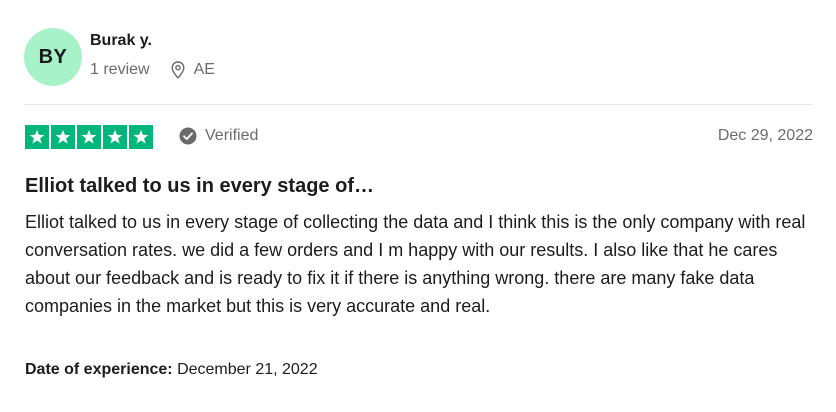 Image resolution: width=836 pixels, height=412 pixels. Describe the element at coordinates (152, 70) in the screenshot. I see `reviewer-meta: 1 review AE` at that location.